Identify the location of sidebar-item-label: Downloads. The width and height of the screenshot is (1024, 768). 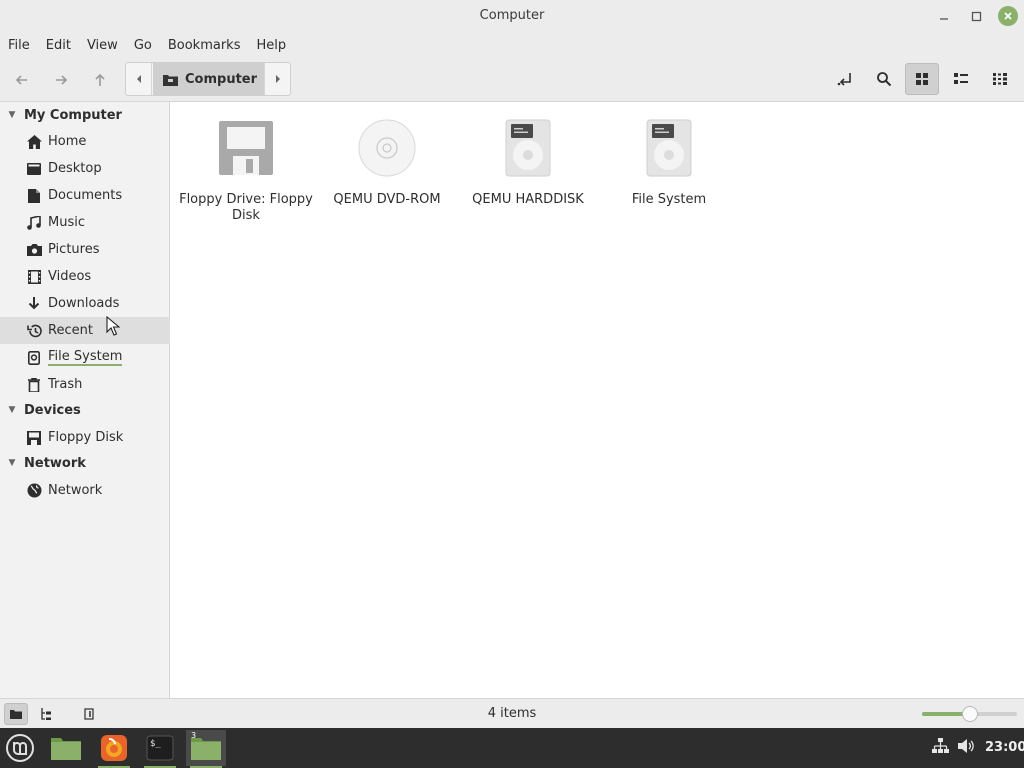
(84, 303).